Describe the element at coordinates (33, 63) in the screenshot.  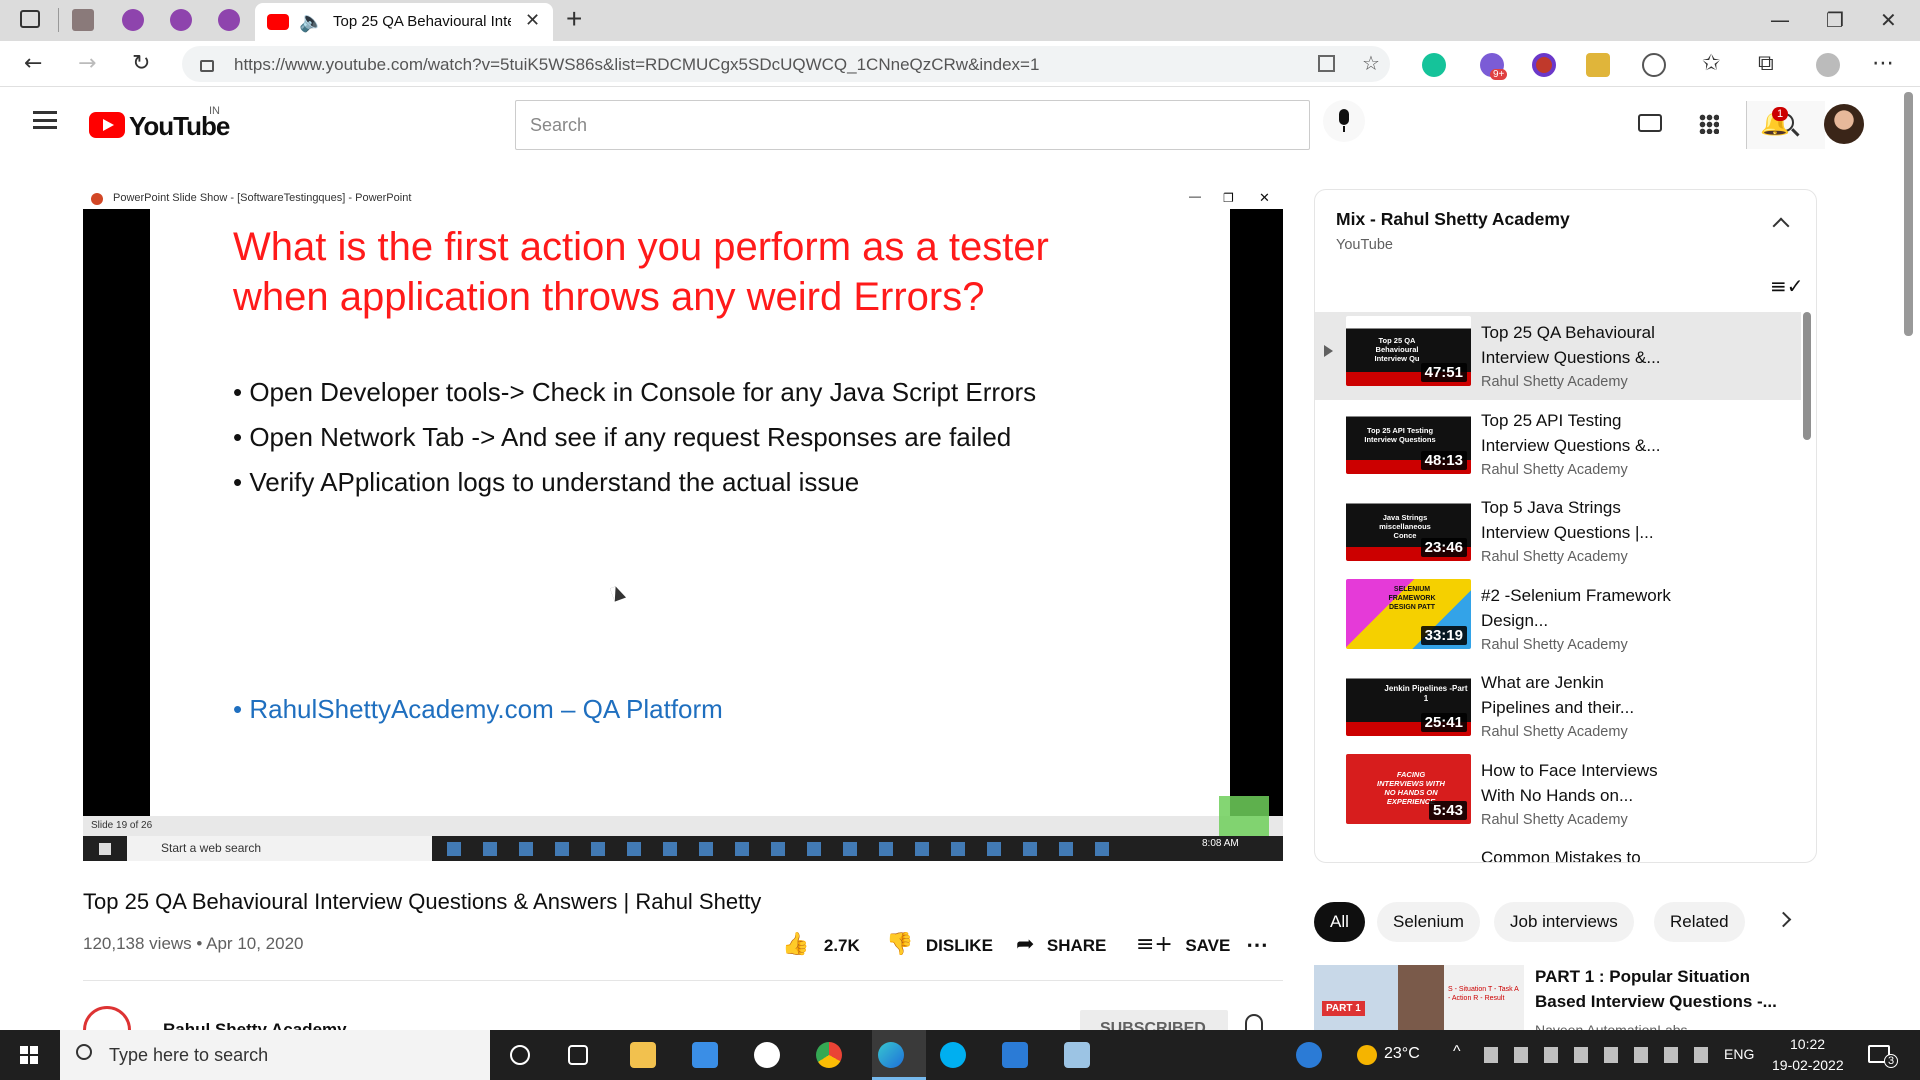
I see `back-icon: ←` at that location.